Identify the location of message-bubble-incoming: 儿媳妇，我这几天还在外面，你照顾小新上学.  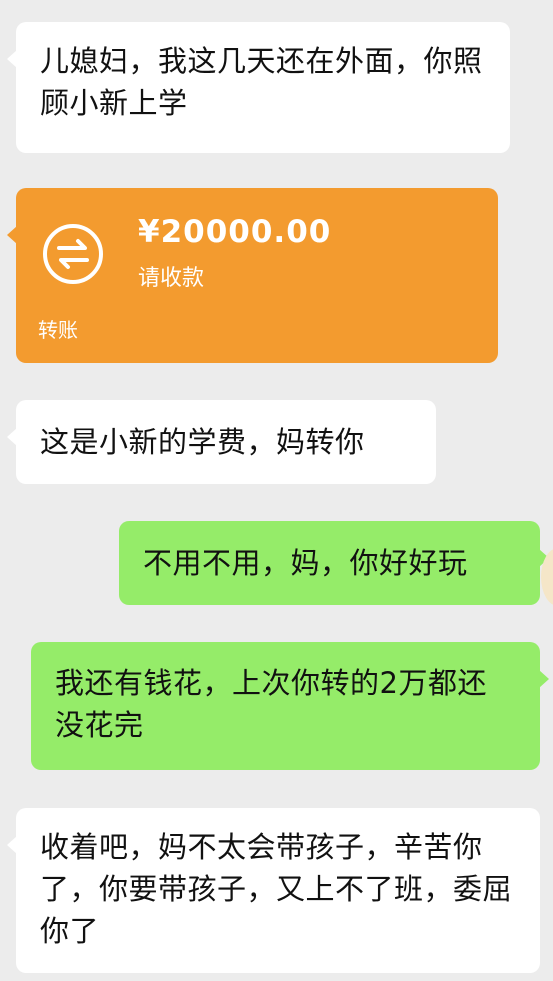
(258, 87).